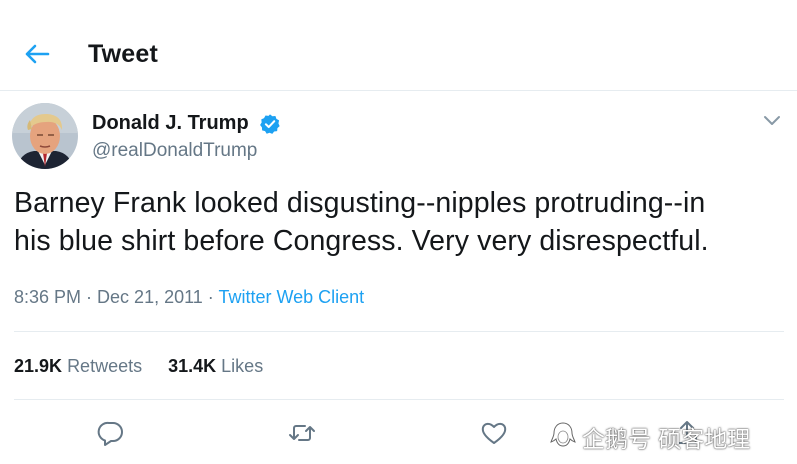 The height and width of the screenshot is (464, 797). I want to click on avatar-portrait, so click(45, 136).